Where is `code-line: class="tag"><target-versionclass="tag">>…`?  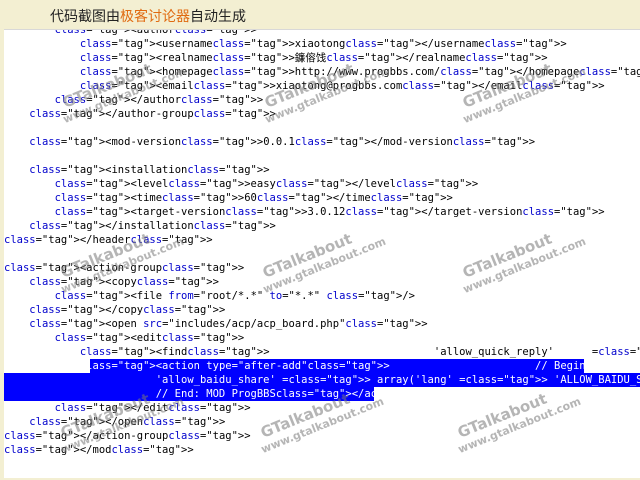
code-line: class="tag"><target-versionclass="tag">>… is located at coordinates (329, 212).